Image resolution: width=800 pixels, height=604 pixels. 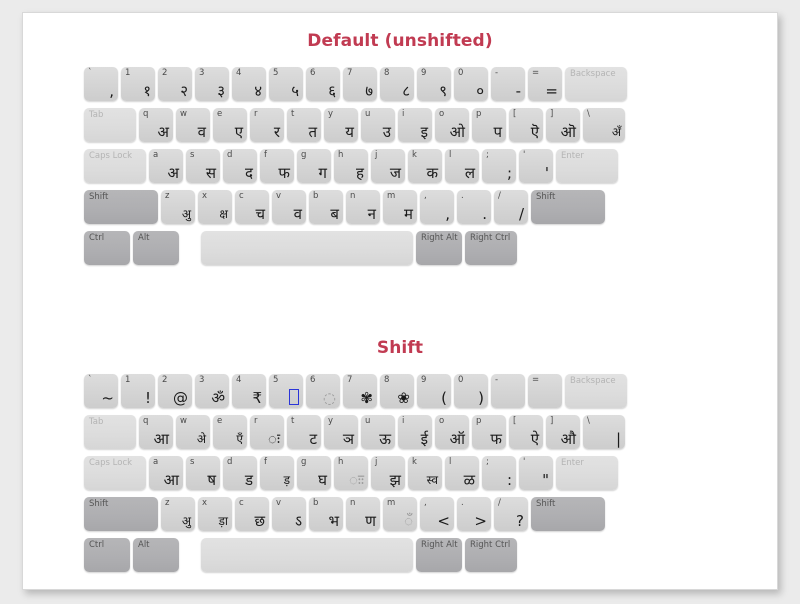 I want to click on key-1: 1१, so click(x=138, y=84).